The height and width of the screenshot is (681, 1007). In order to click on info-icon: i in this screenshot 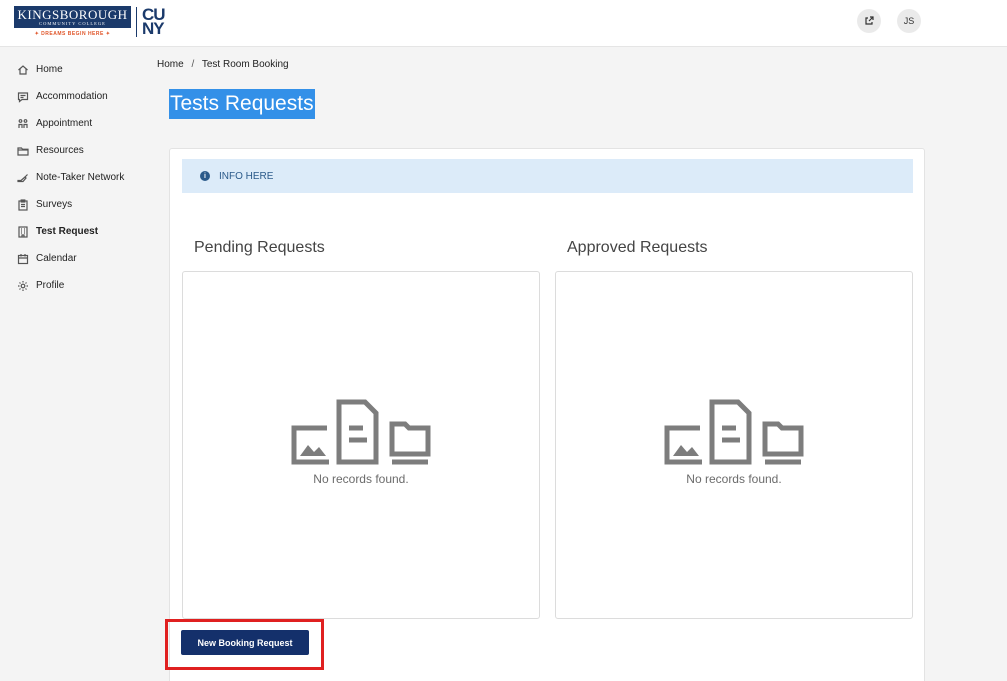, I will do `click(205, 176)`.